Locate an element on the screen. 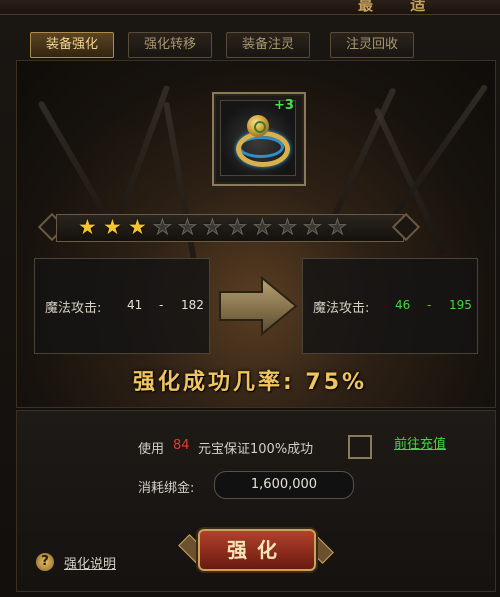 This screenshot has width=500, height=597. tab-equip-infuse: 装备注灵 is located at coordinates (268, 45).